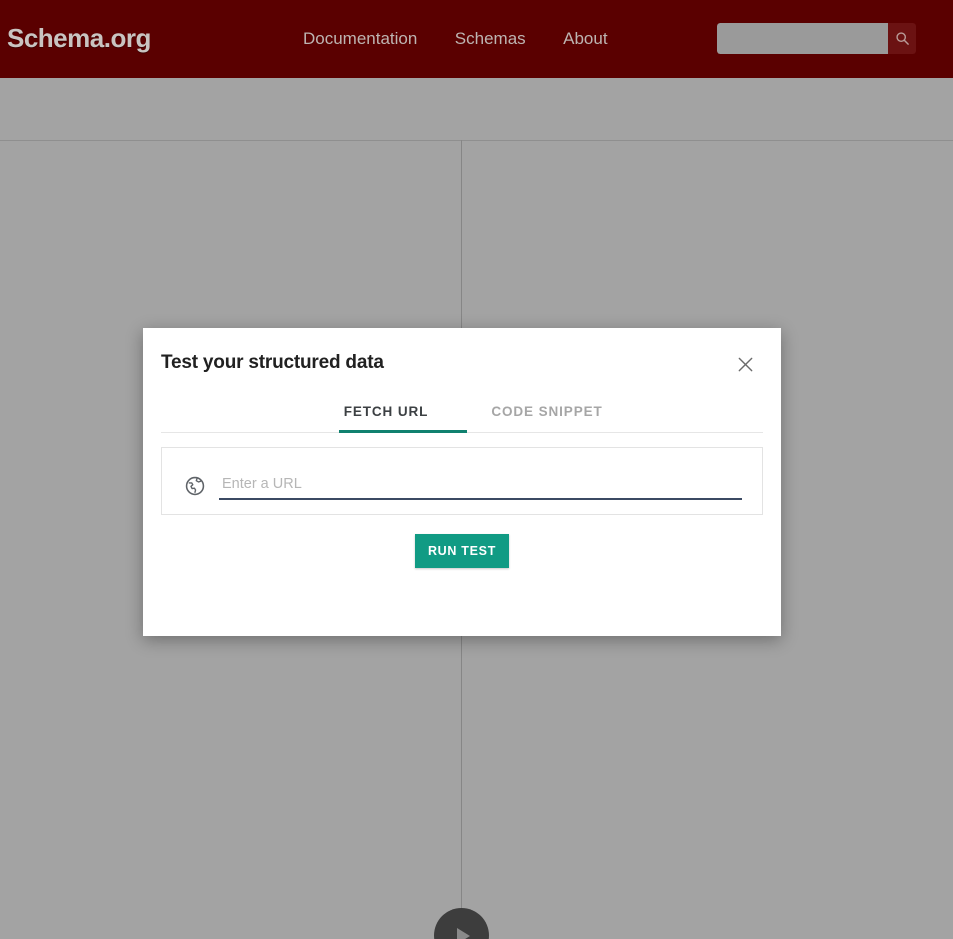 Image resolution: width=953 pixels, height=939 pixels. I want to click on url-field-container, so click(462, 481).